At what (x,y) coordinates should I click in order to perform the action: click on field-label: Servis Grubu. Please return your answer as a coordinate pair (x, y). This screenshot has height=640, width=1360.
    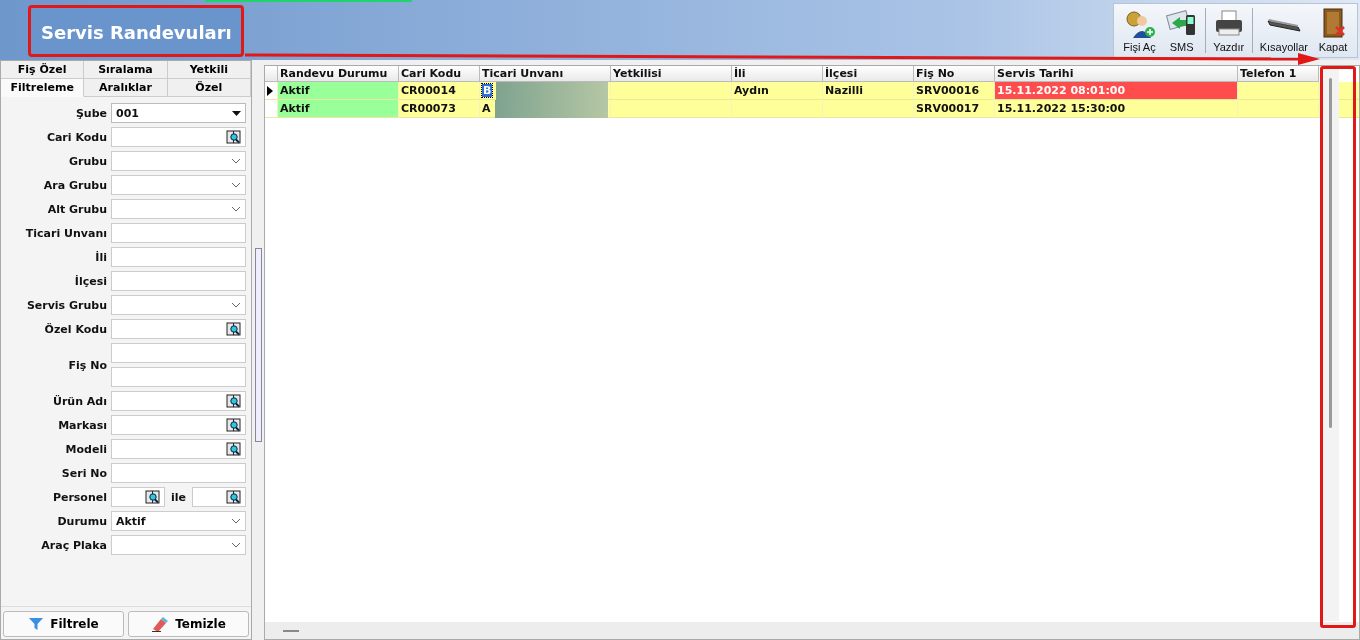
    Looking at the image, I should click on (66, 305).